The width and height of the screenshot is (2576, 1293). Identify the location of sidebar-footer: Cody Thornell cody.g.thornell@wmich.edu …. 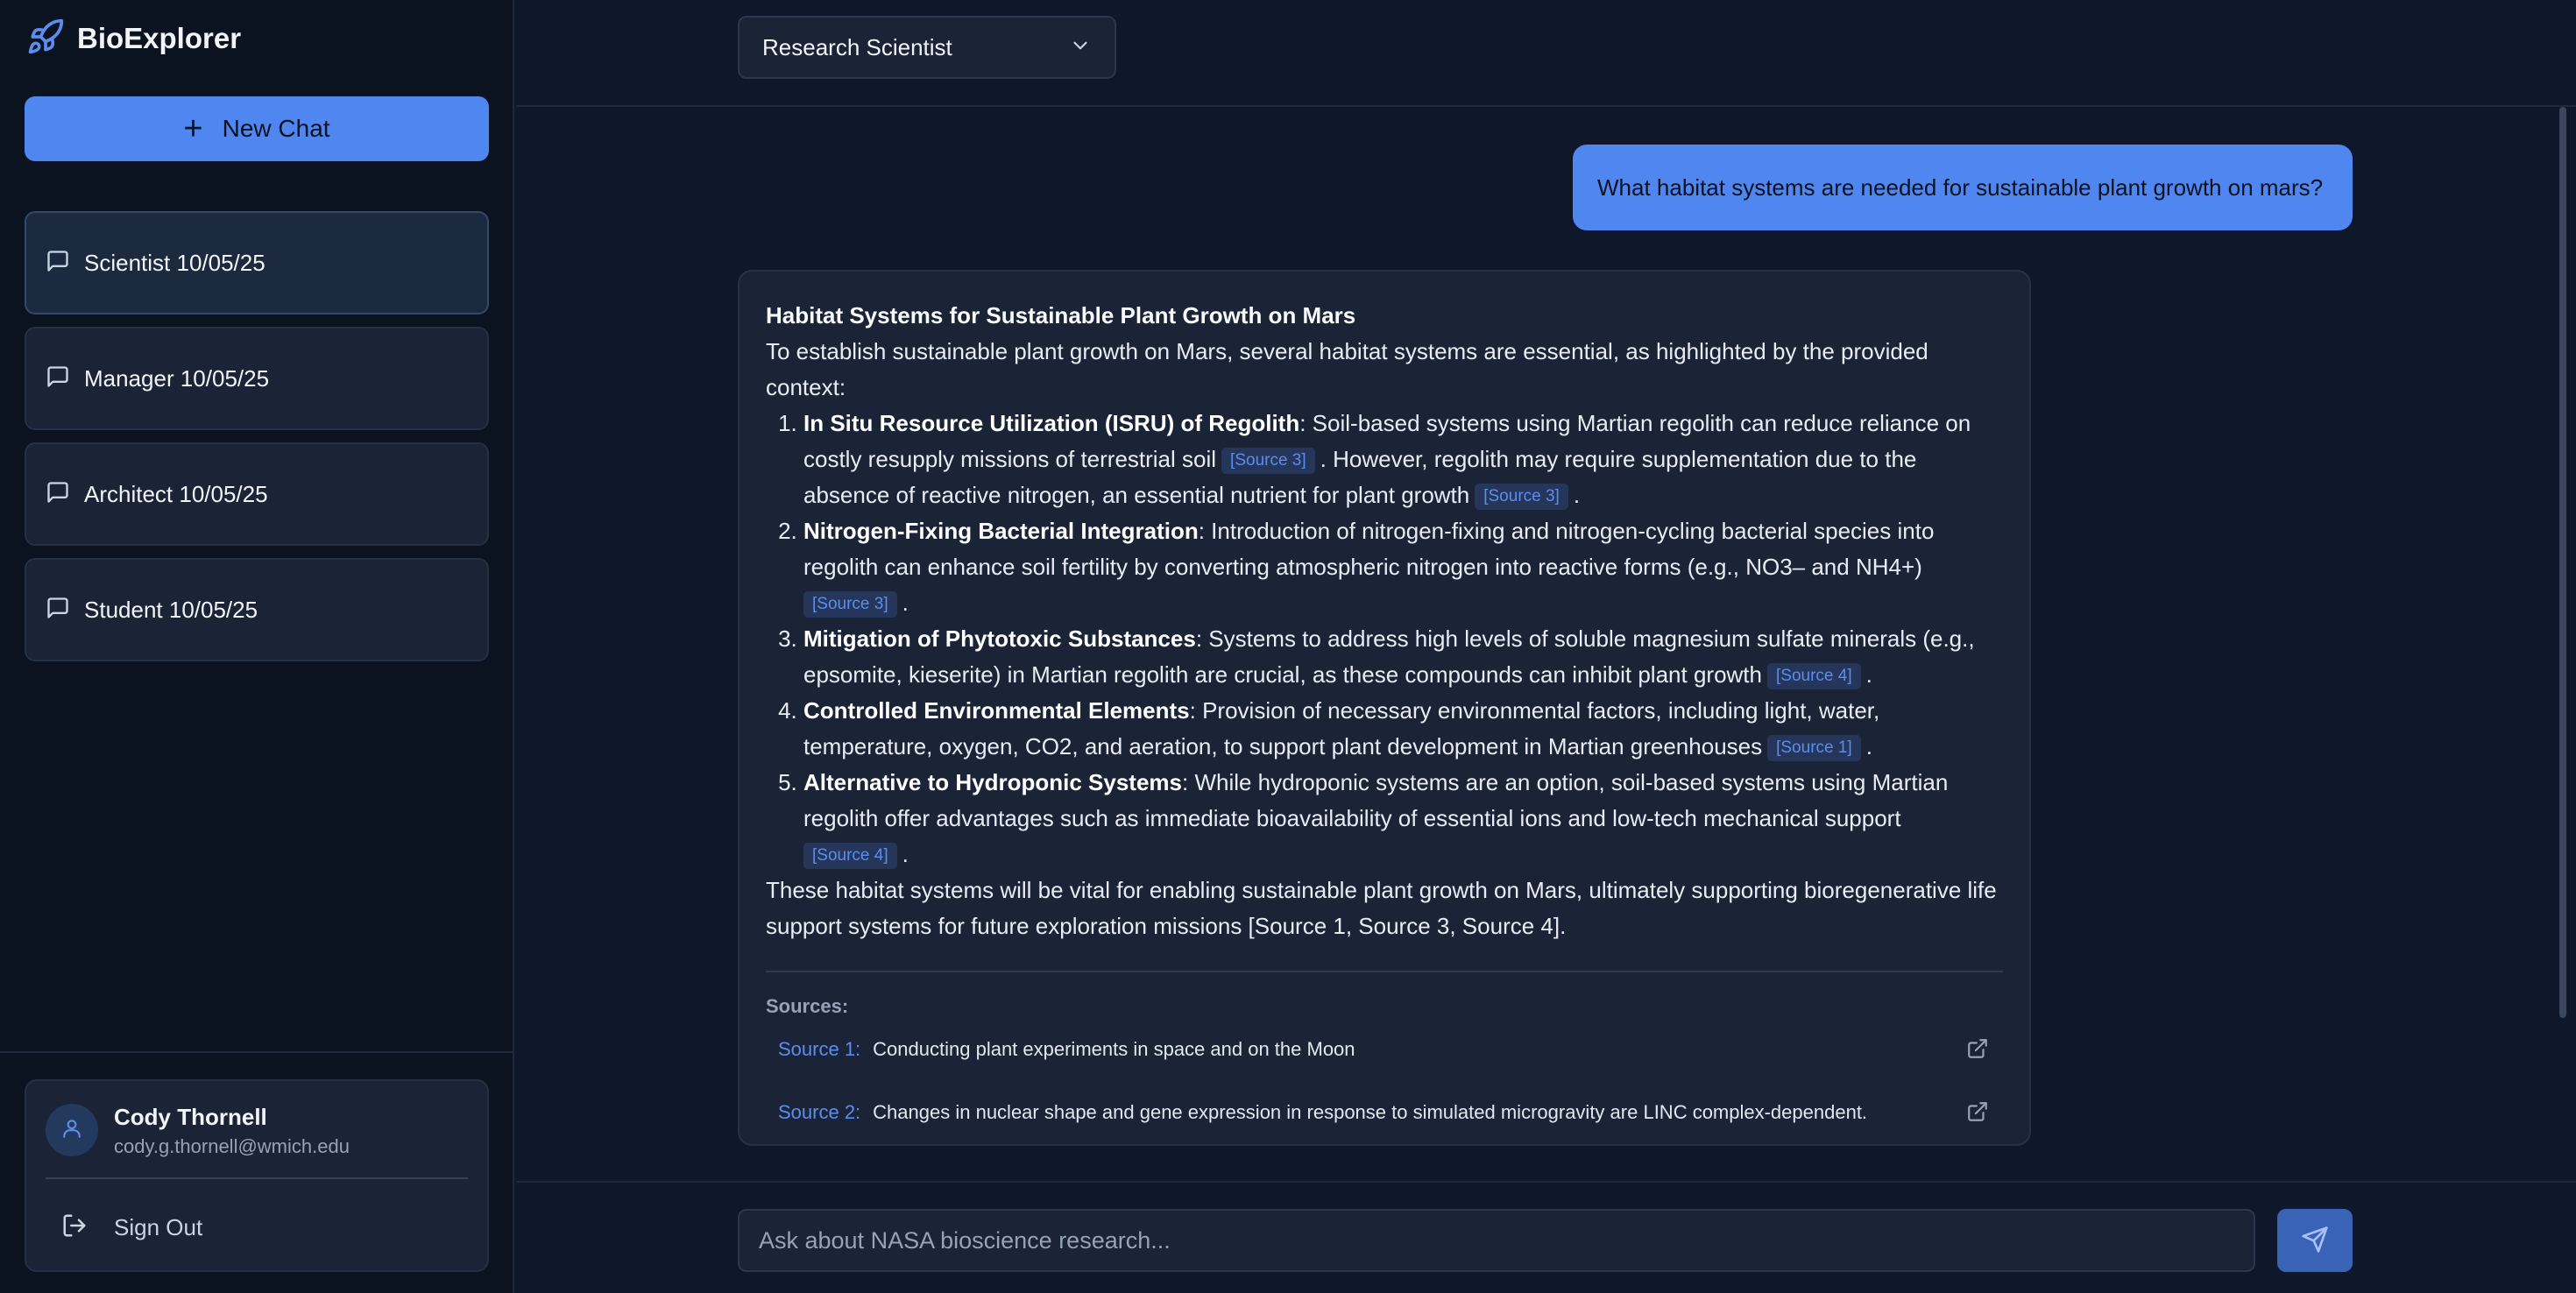
(257, 1172).